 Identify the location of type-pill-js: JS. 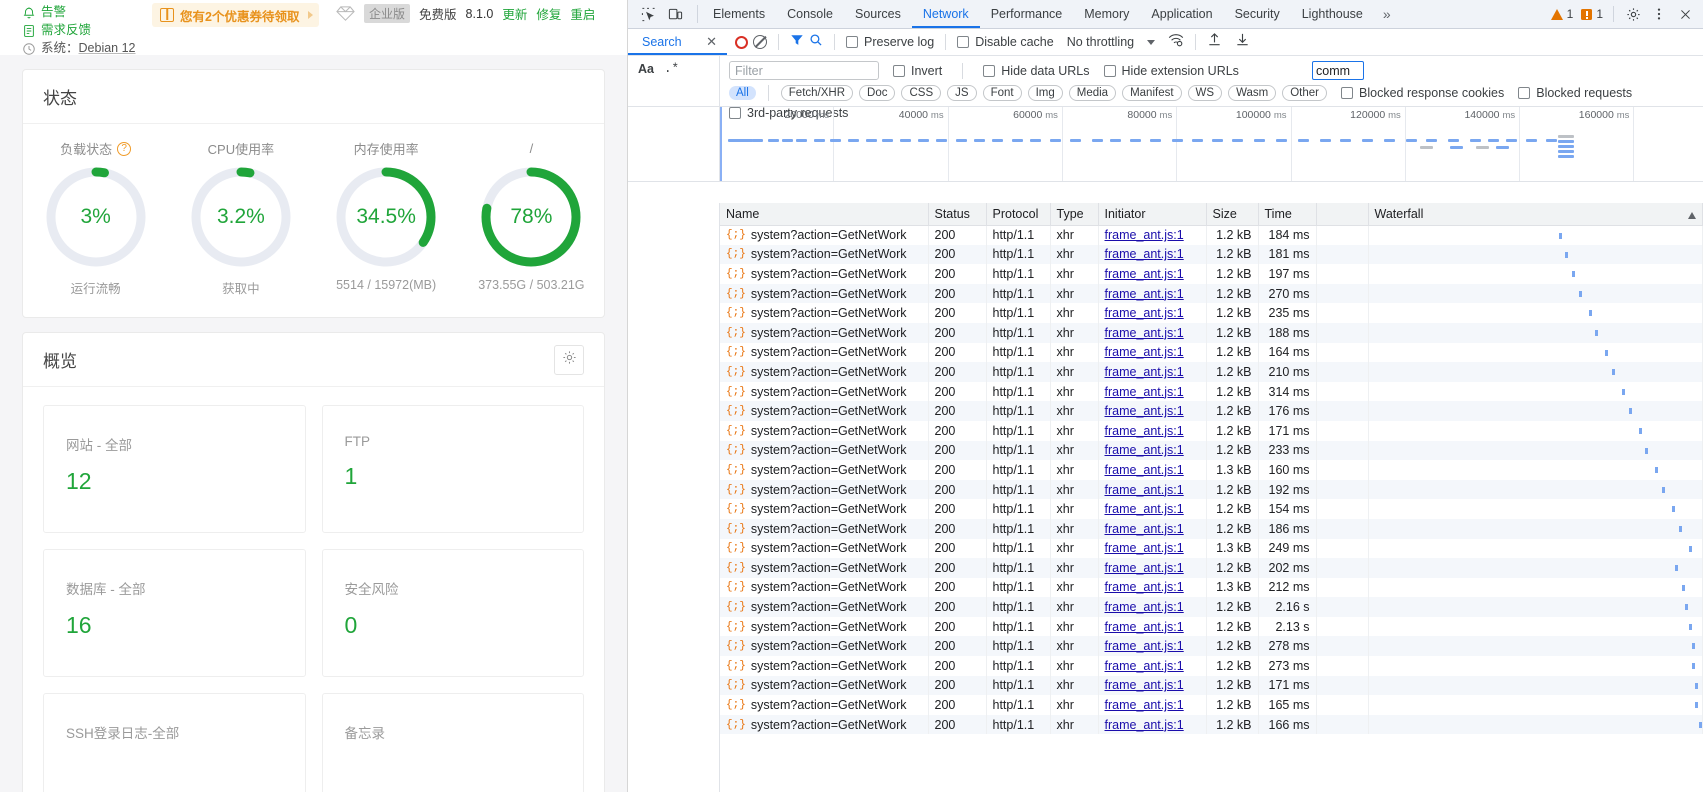
(962, 93).